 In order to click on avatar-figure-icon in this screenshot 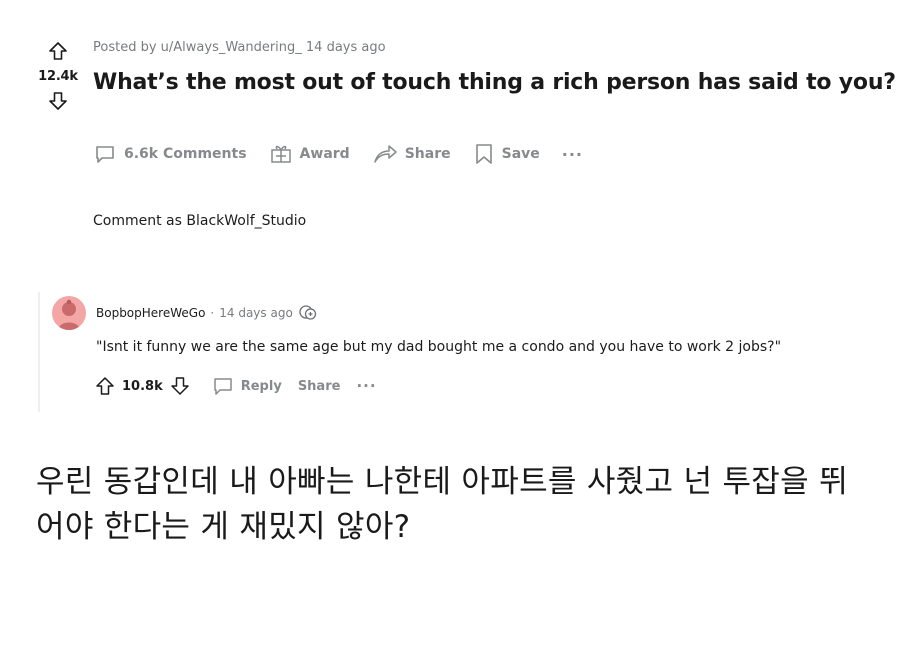, I will do `click(69, 314)`.